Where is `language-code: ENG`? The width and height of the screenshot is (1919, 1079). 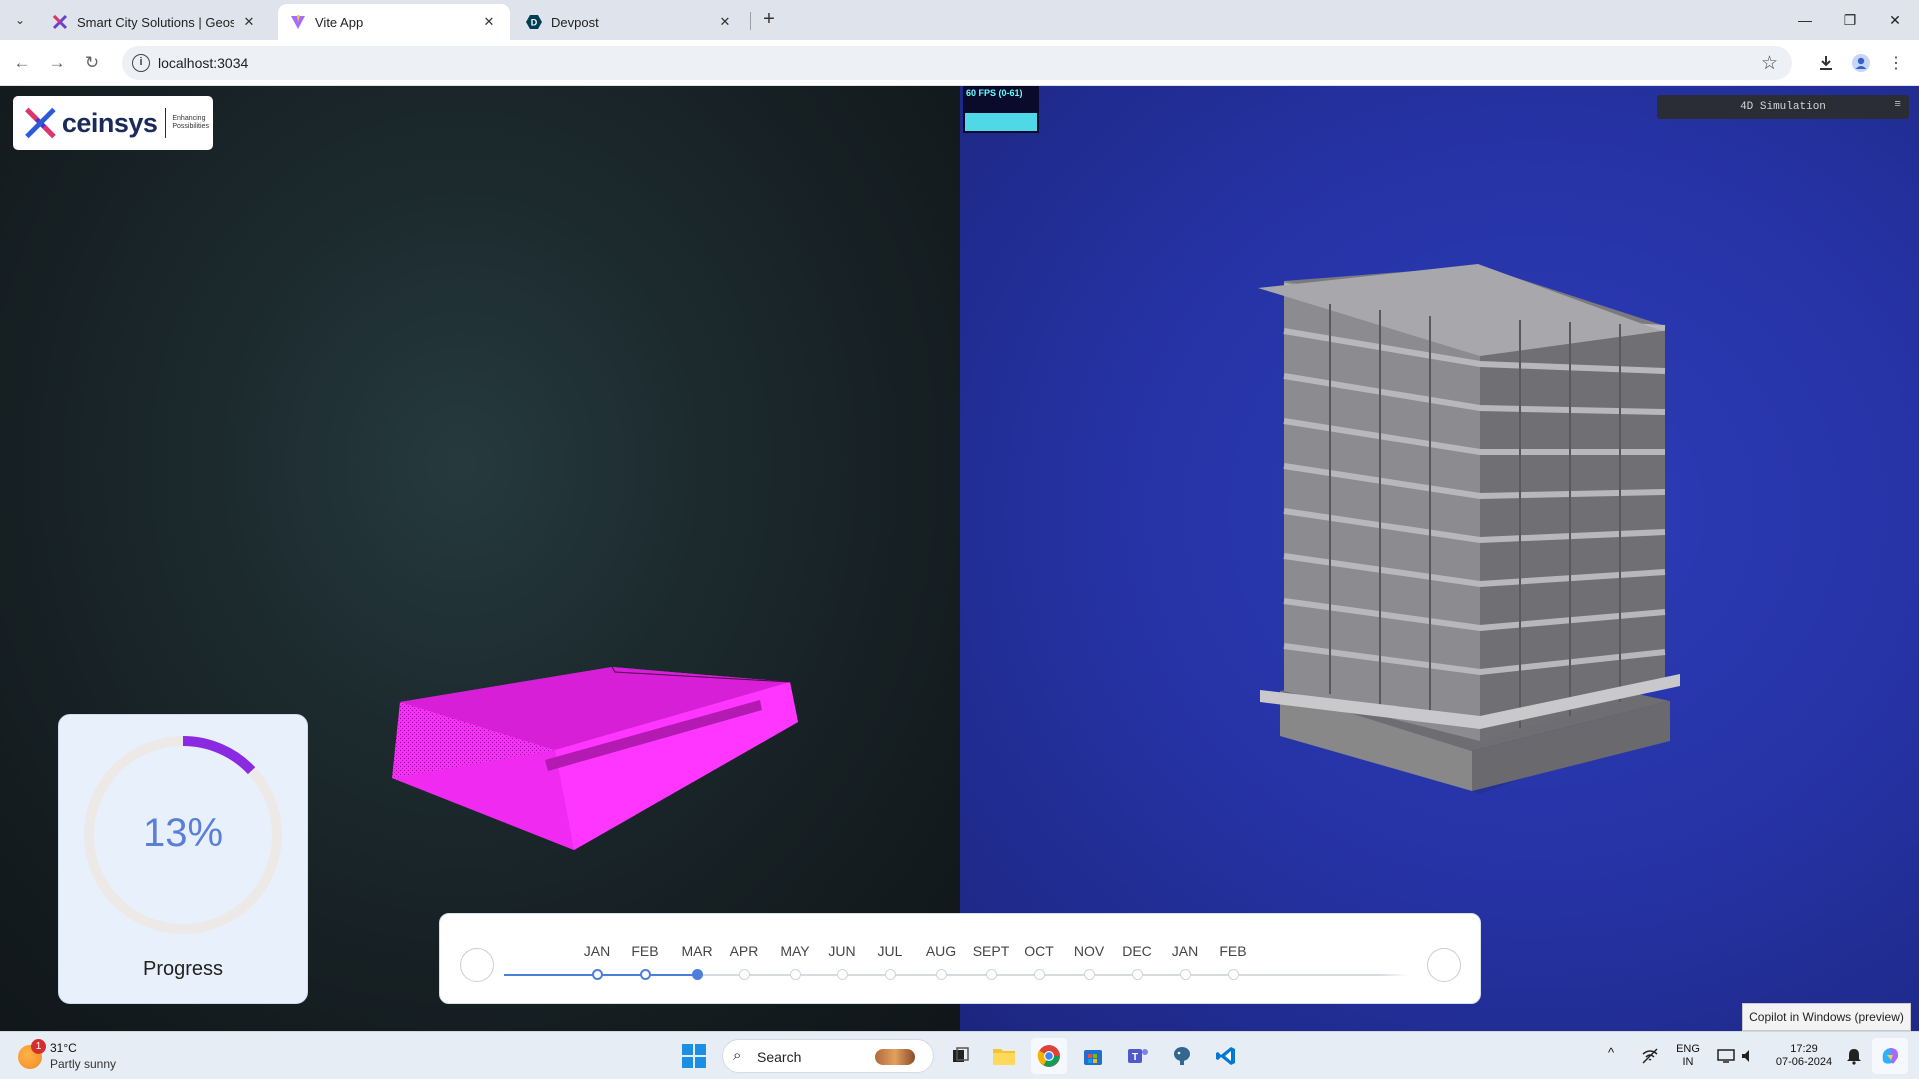 language-code: ENG is located at coordinates (1688, 1049).